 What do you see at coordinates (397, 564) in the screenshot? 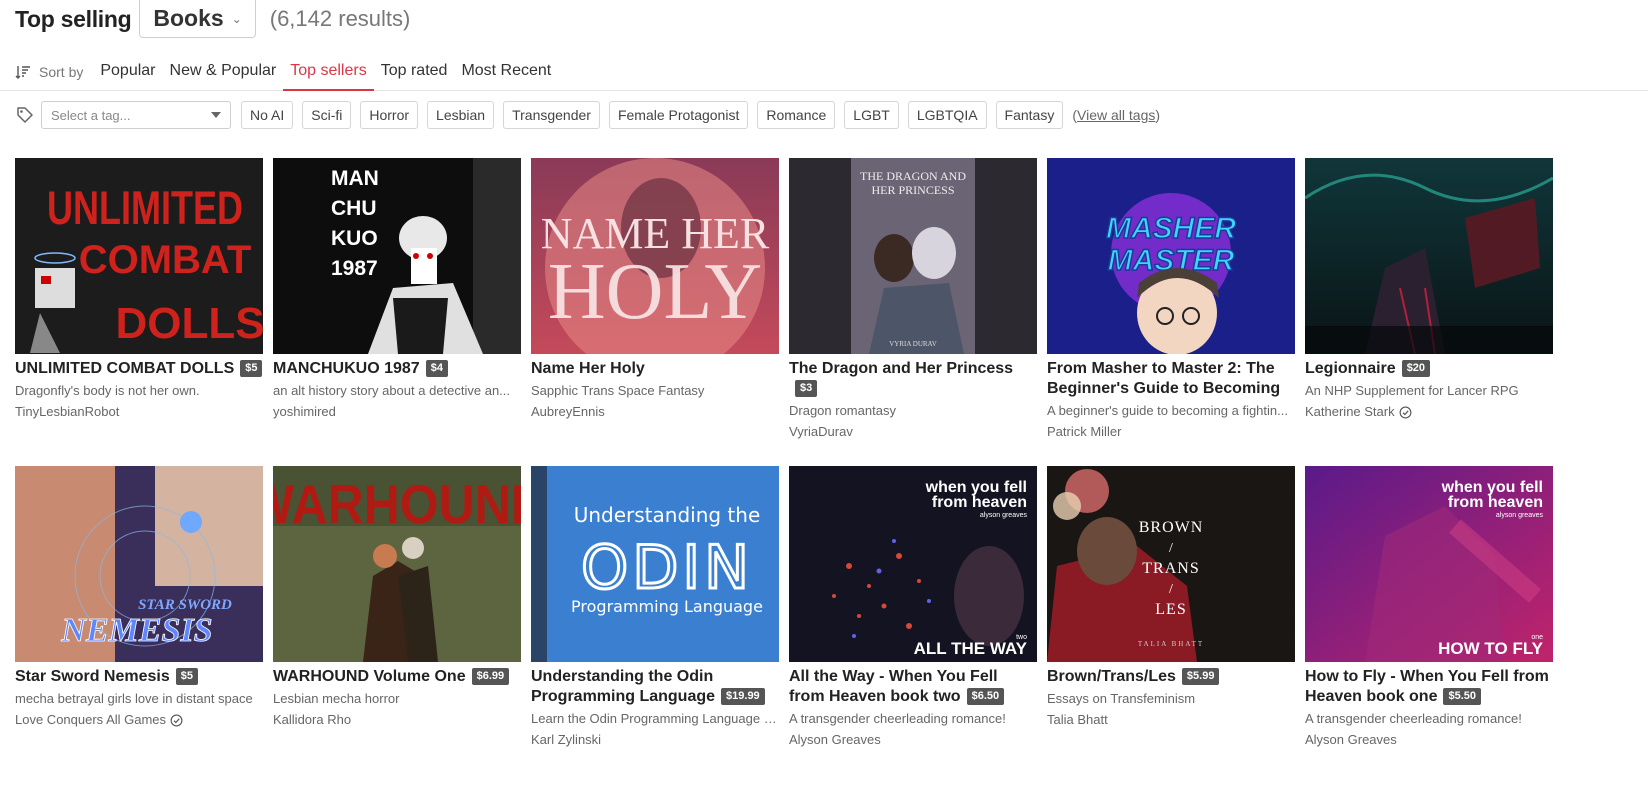
I see `book-cover: WARHOUND` at bounding box center [397, 564].